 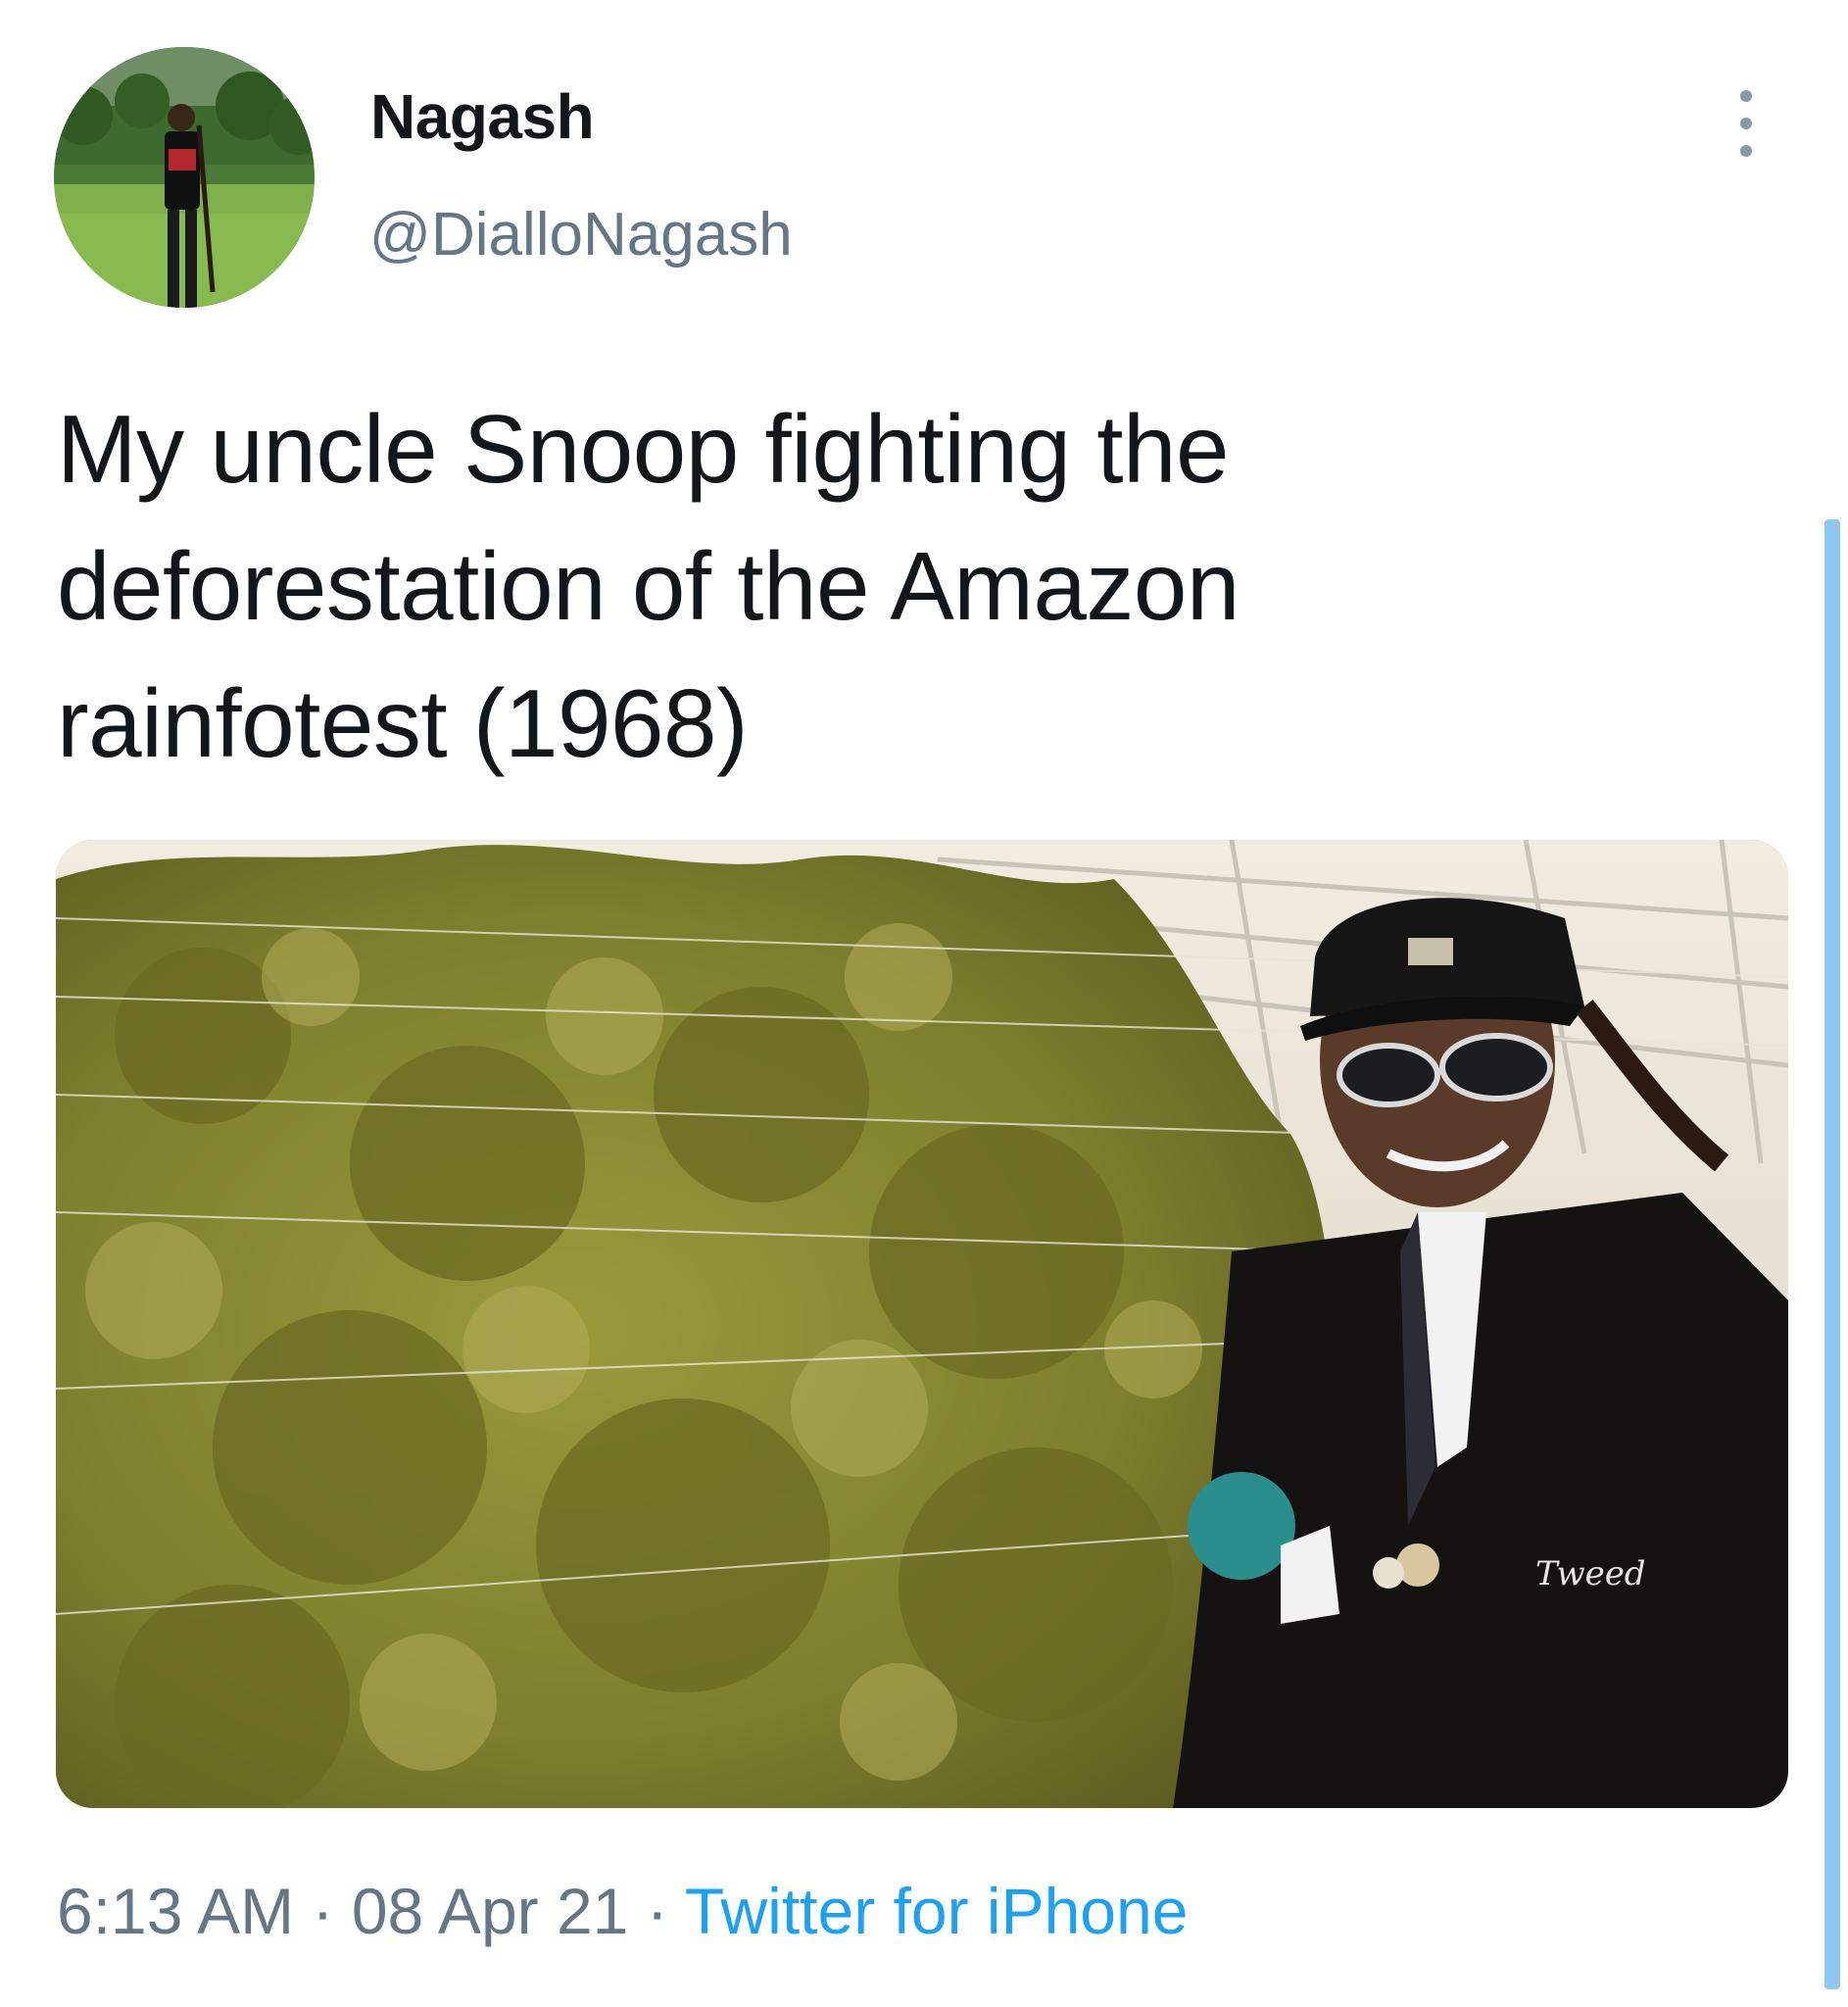 What do you see at coordinates (1746, 123) in the screenshot?
I see `more-vertical-icon` at bounding box center [1746, 123].